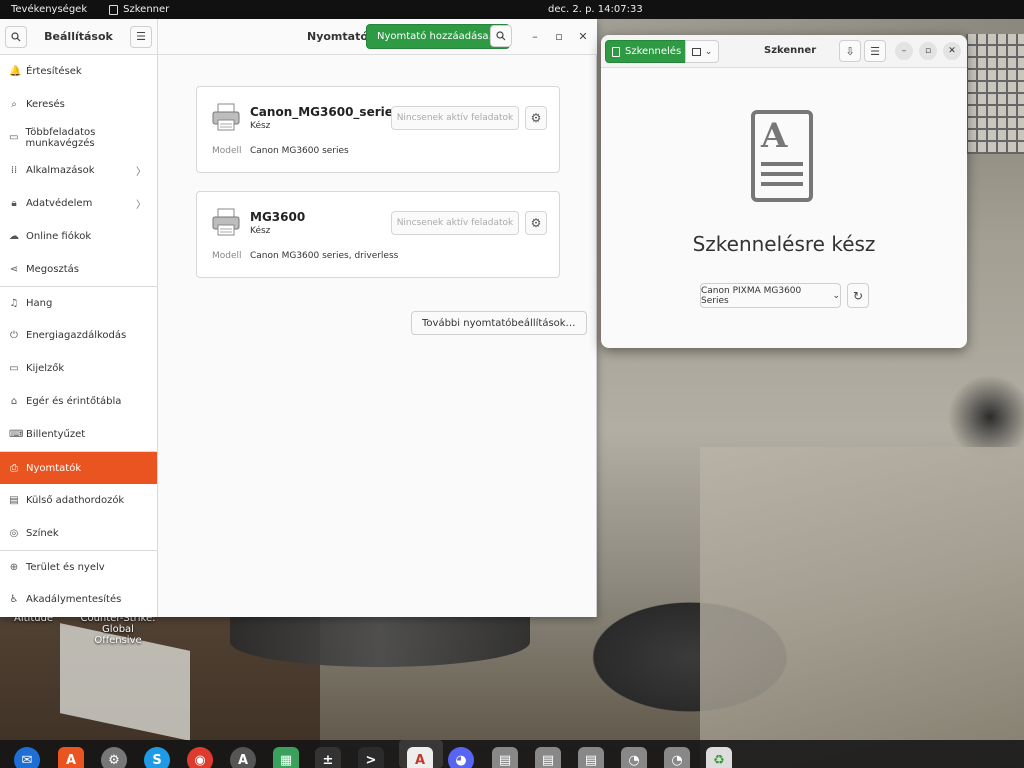 The image size is (1024, 768). What do you see at coordinates (875, 51) in the screenshot?
I see `scanner-menu-button: ☰` at bounding box center [875, 51].